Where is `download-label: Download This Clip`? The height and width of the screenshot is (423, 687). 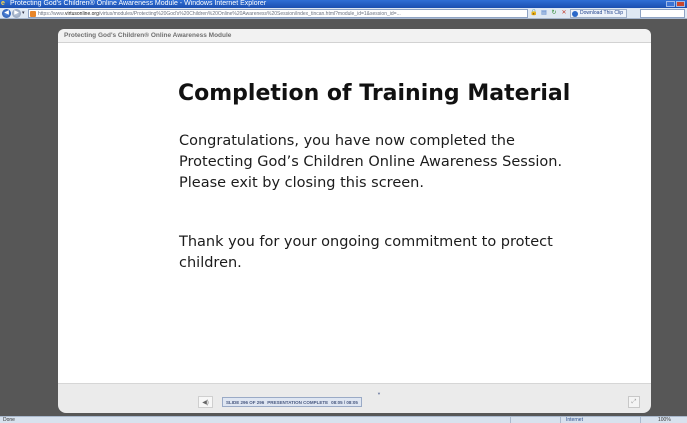 download-label: Download This Clip is located at coordinates (601, 13).